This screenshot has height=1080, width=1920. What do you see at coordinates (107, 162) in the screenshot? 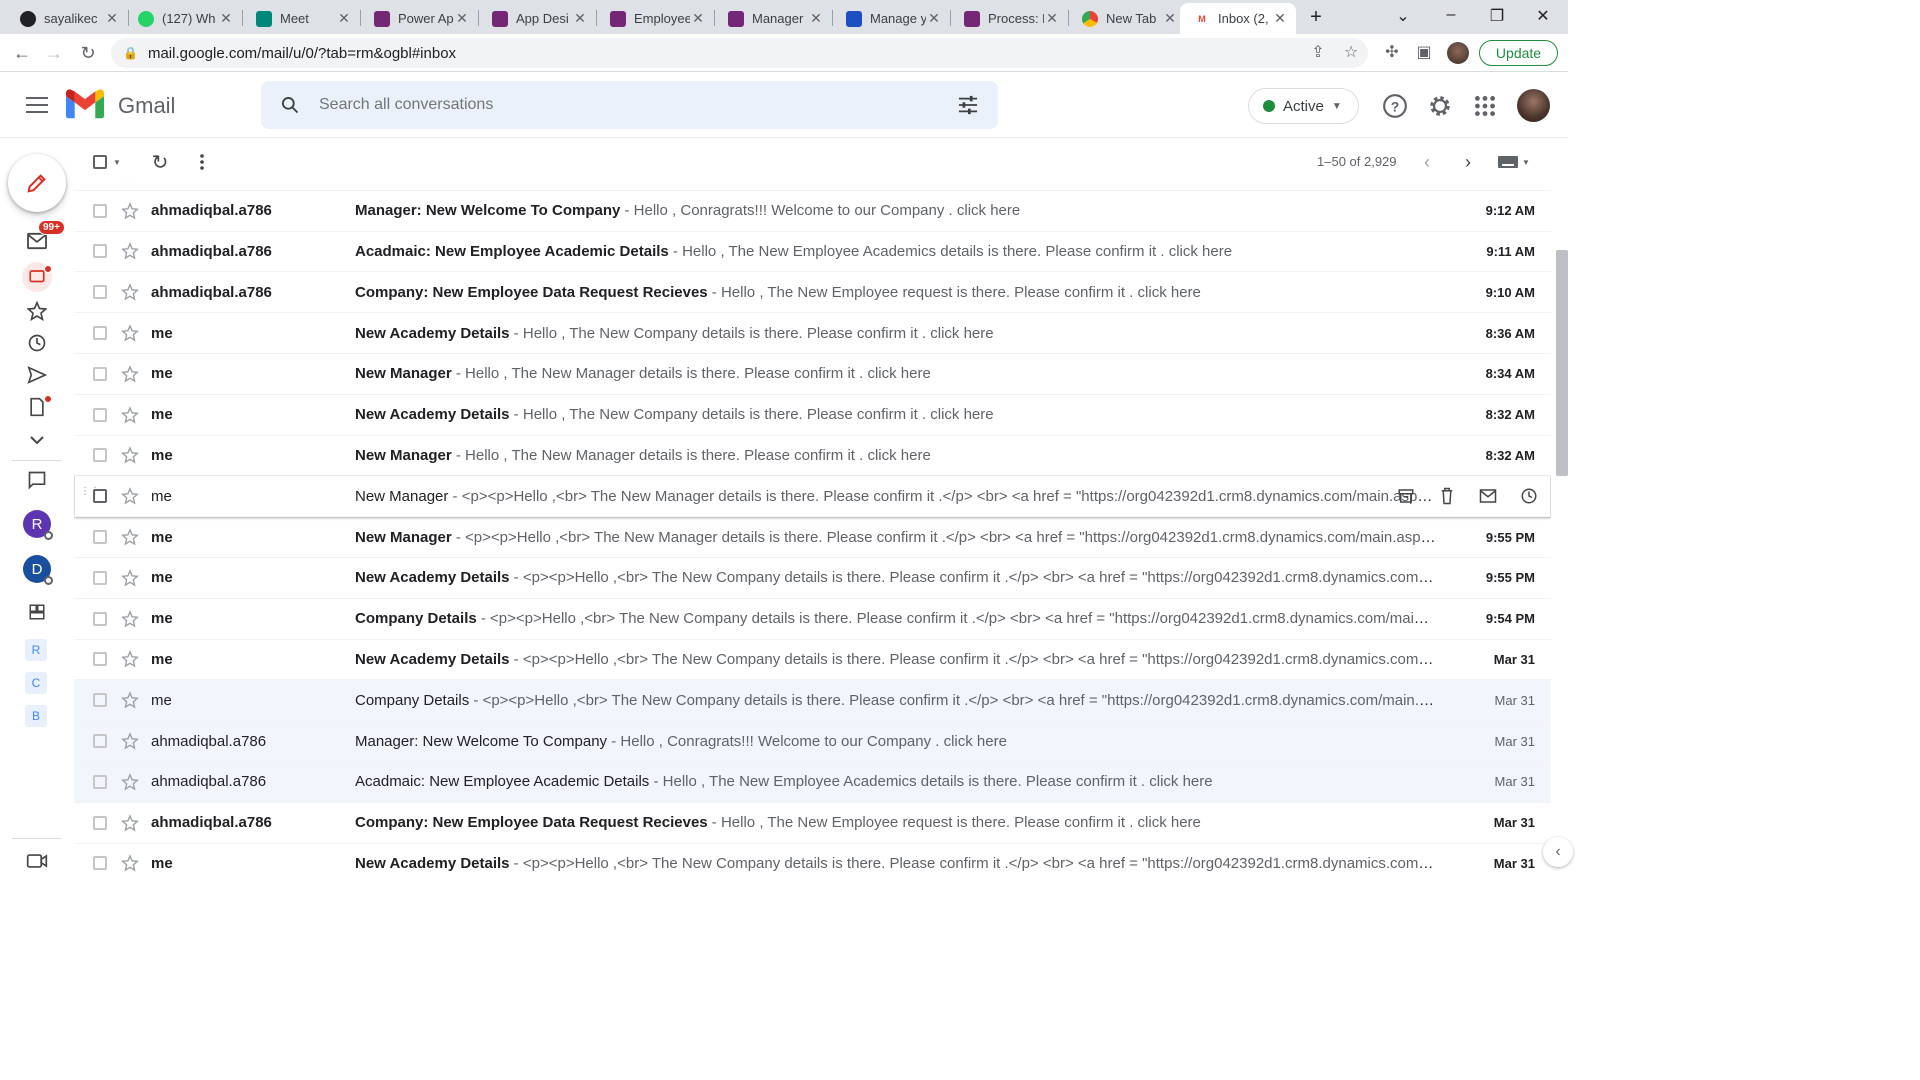
I see `select-all-checkbox: ▼` at bounding box center [107, 162].